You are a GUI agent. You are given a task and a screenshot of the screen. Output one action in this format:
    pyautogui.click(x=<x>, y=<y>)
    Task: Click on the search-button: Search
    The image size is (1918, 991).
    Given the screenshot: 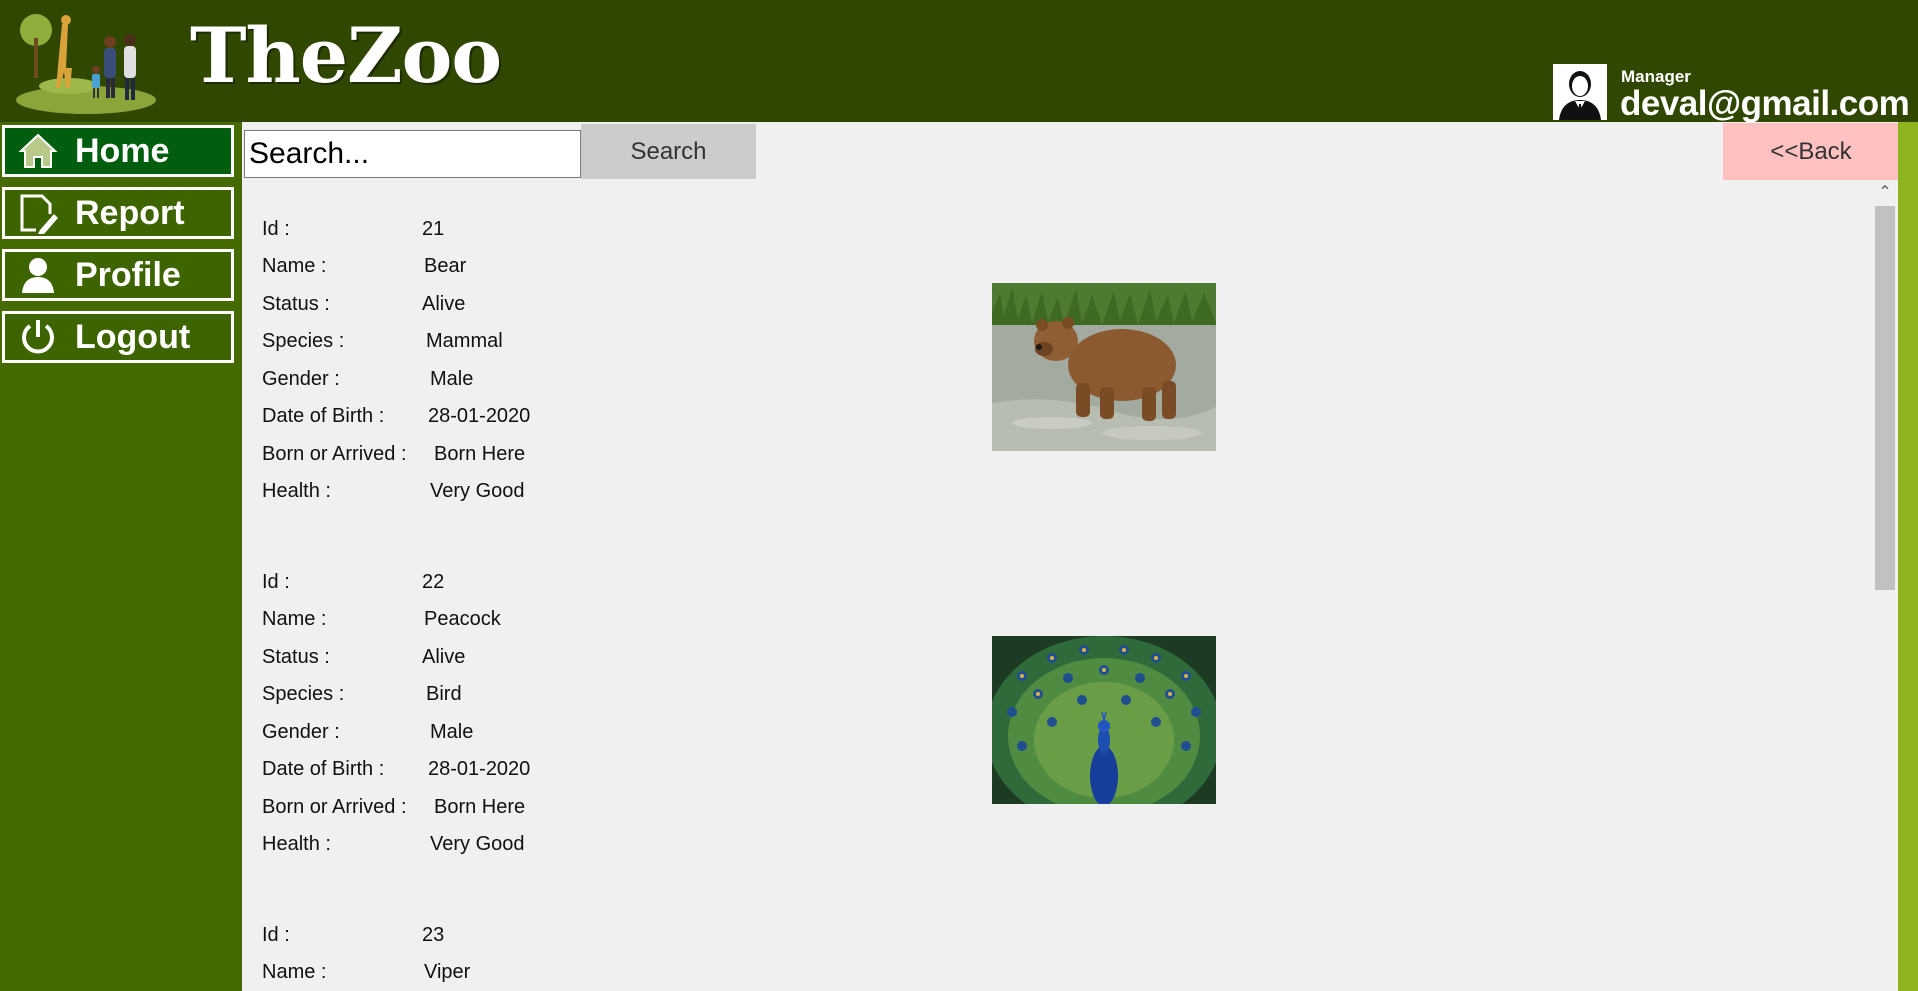 What is the action you would take?
    pyautogui.click(x=668, y=151)
    